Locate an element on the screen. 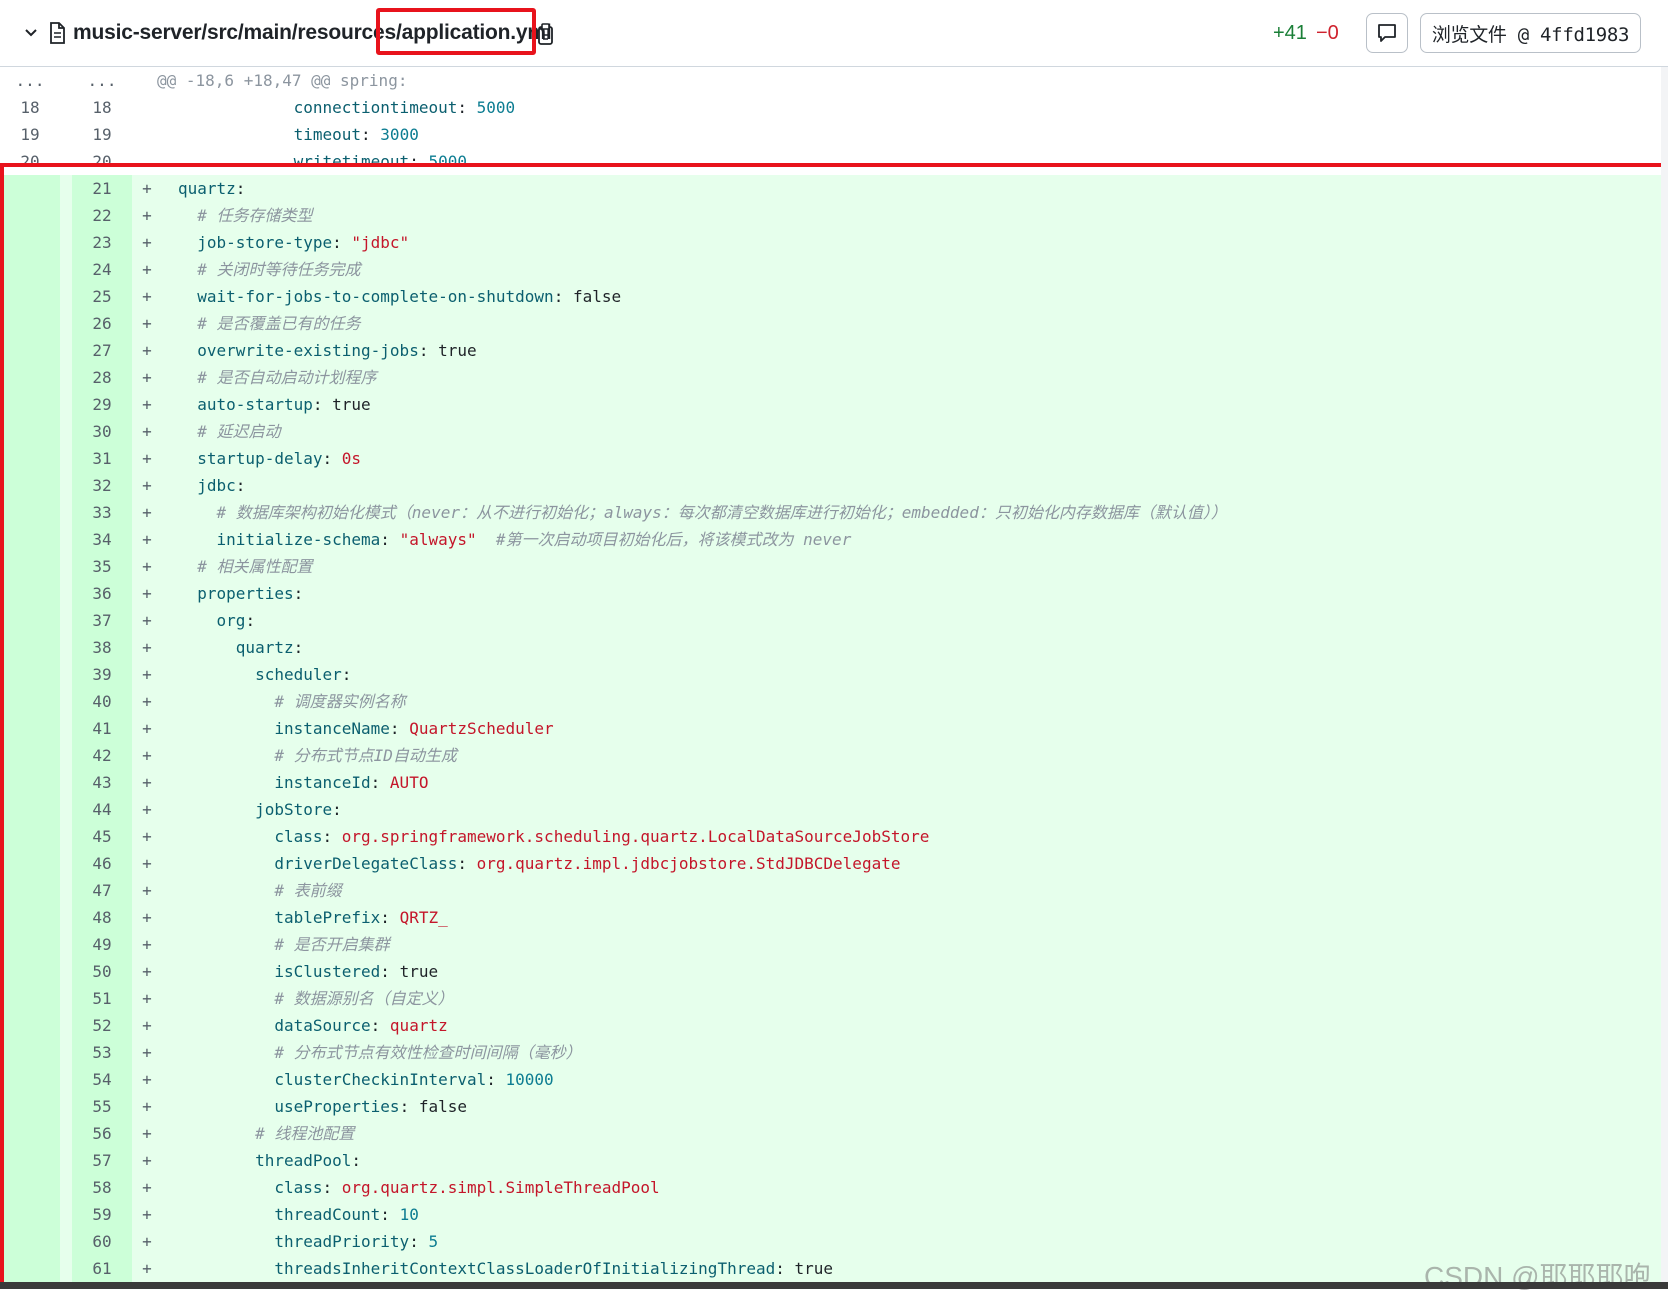  new-line-number: 51 is located at coordinates (102, 998).